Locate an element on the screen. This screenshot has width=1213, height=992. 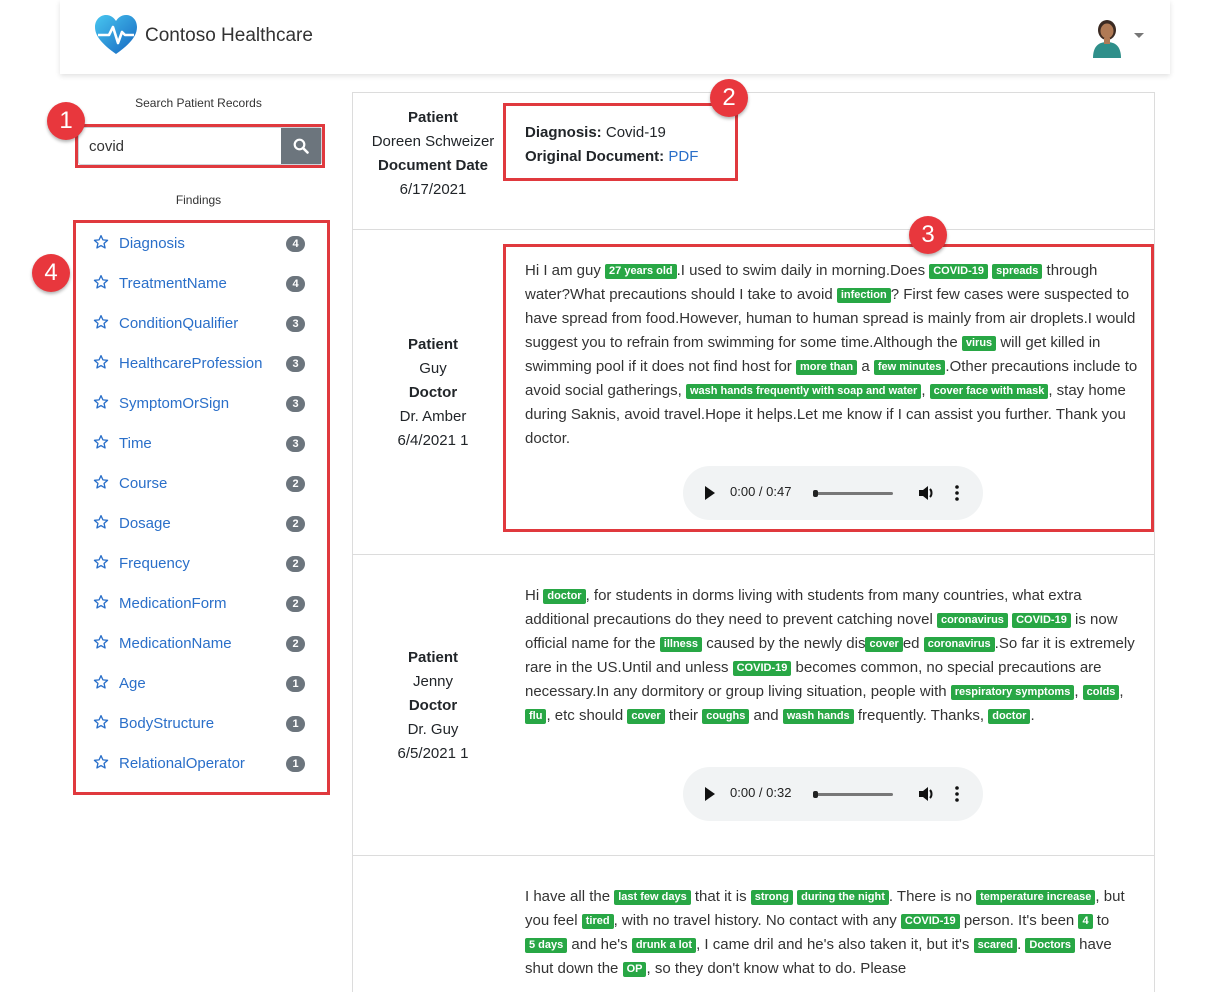
annotation-marker-2: 2 is located at coordinates (729, 98).